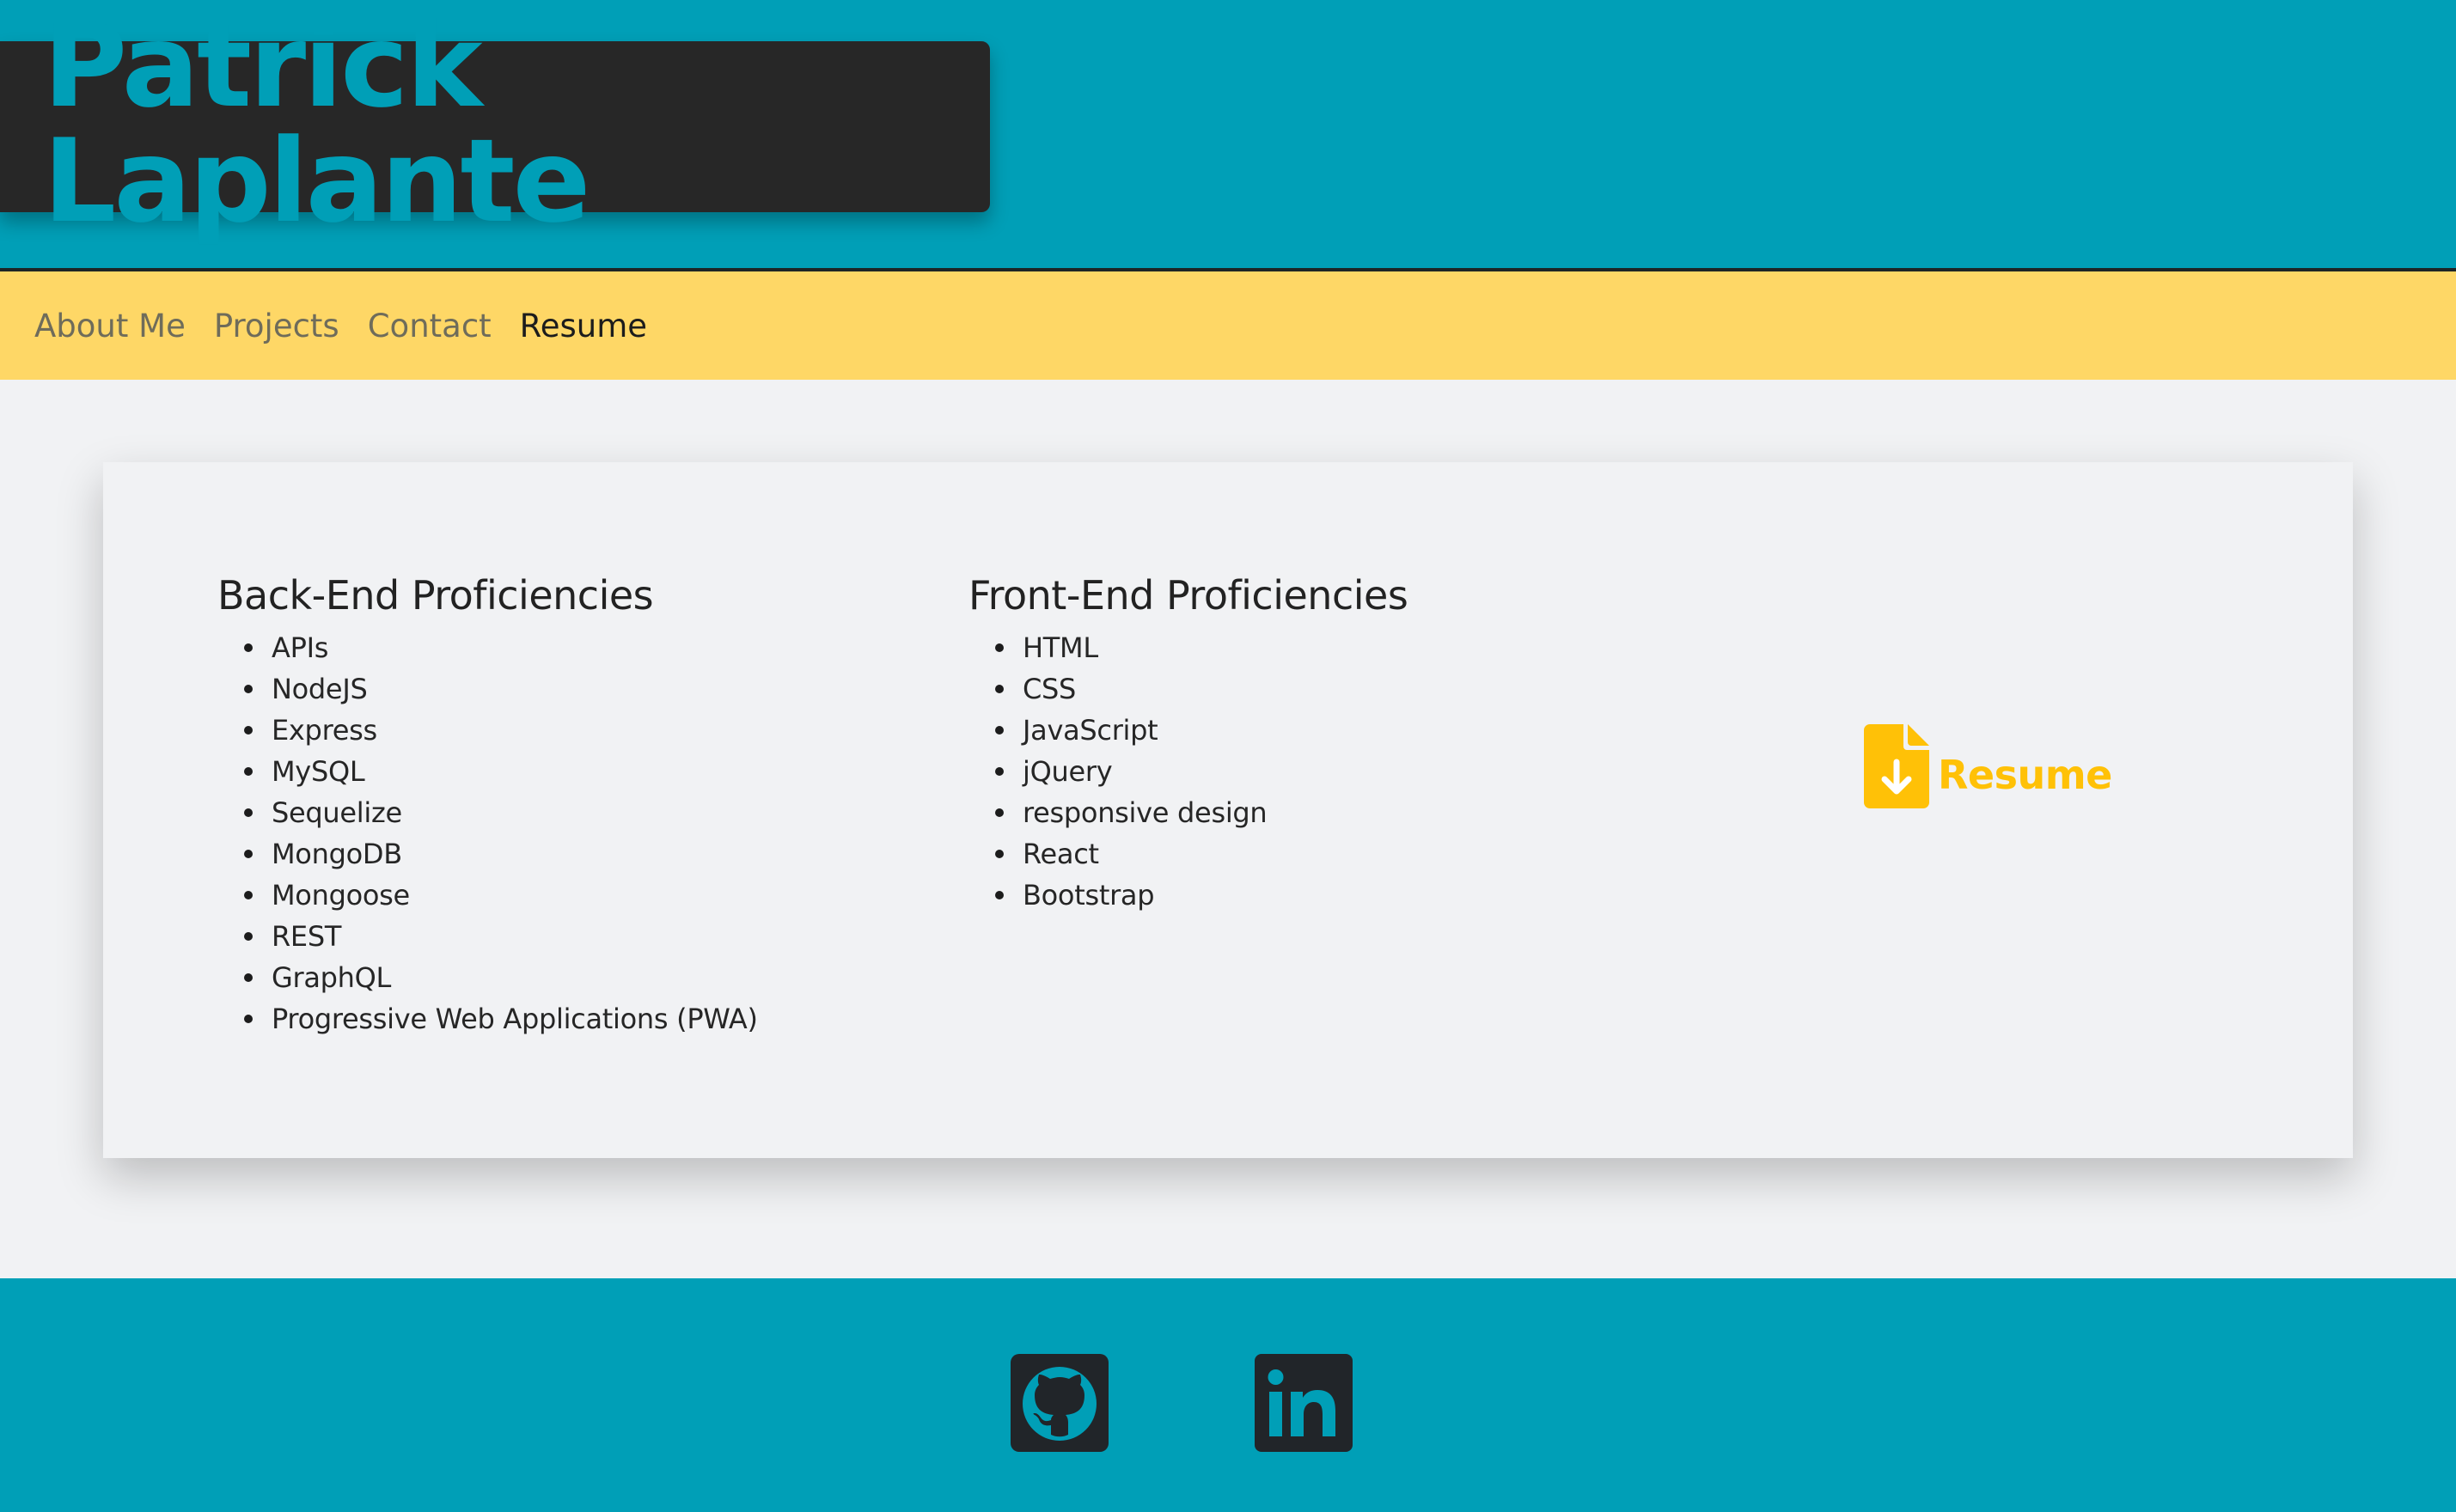 This screenshot has width=2456, height=1512. What do you see at coordinates (501, 977) in the screenshot?
I see `list-item: GraphQL` at bounding box center [501, 977].